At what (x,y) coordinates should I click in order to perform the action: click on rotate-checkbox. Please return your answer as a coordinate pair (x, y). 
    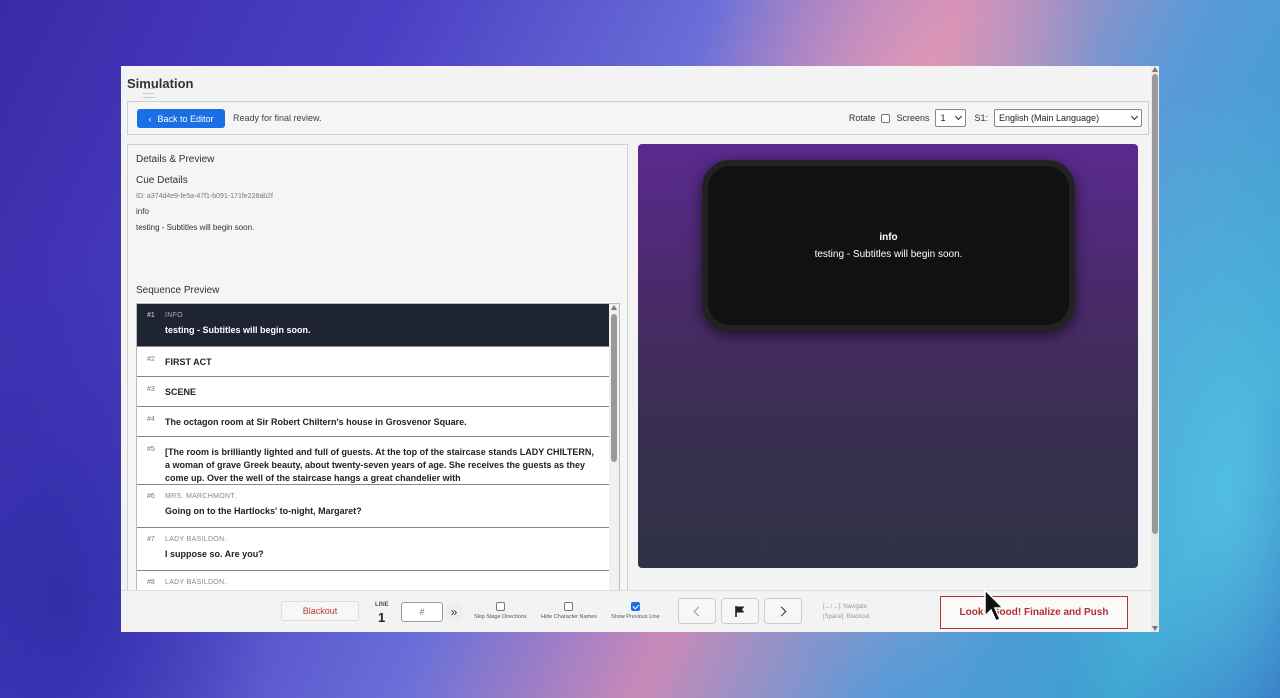
    Looking at the image, I should click on (886, 118).